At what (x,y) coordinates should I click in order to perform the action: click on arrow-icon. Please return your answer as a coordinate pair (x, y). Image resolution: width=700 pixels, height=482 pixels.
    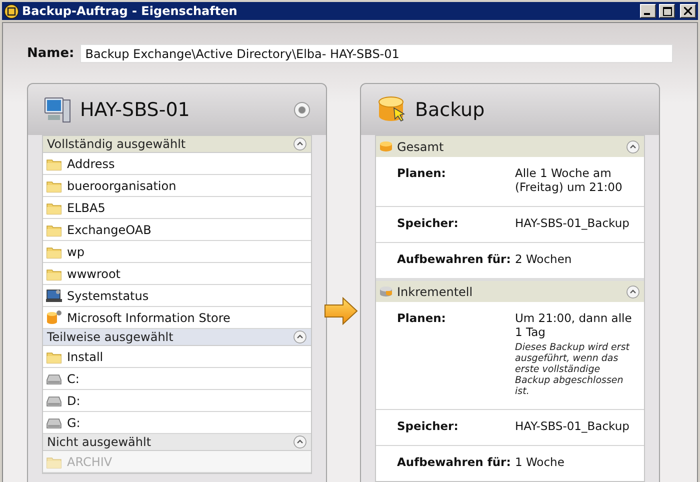
    Looking at the image, I should click on (341, 311).